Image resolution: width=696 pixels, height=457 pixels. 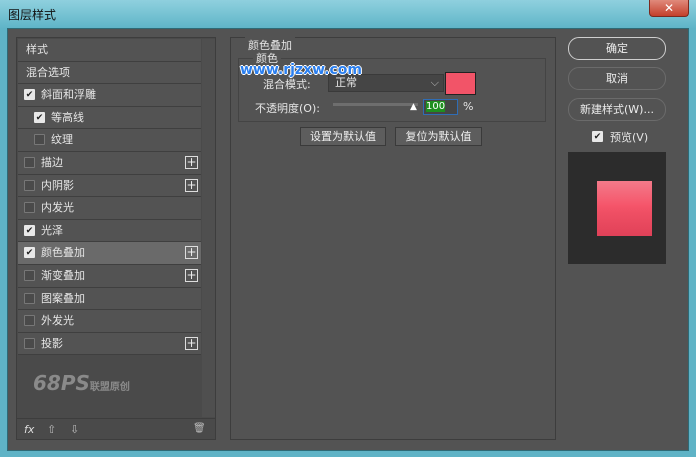 I want to click on style-item-label: 渐变叠加, so click(x=63, y=275).